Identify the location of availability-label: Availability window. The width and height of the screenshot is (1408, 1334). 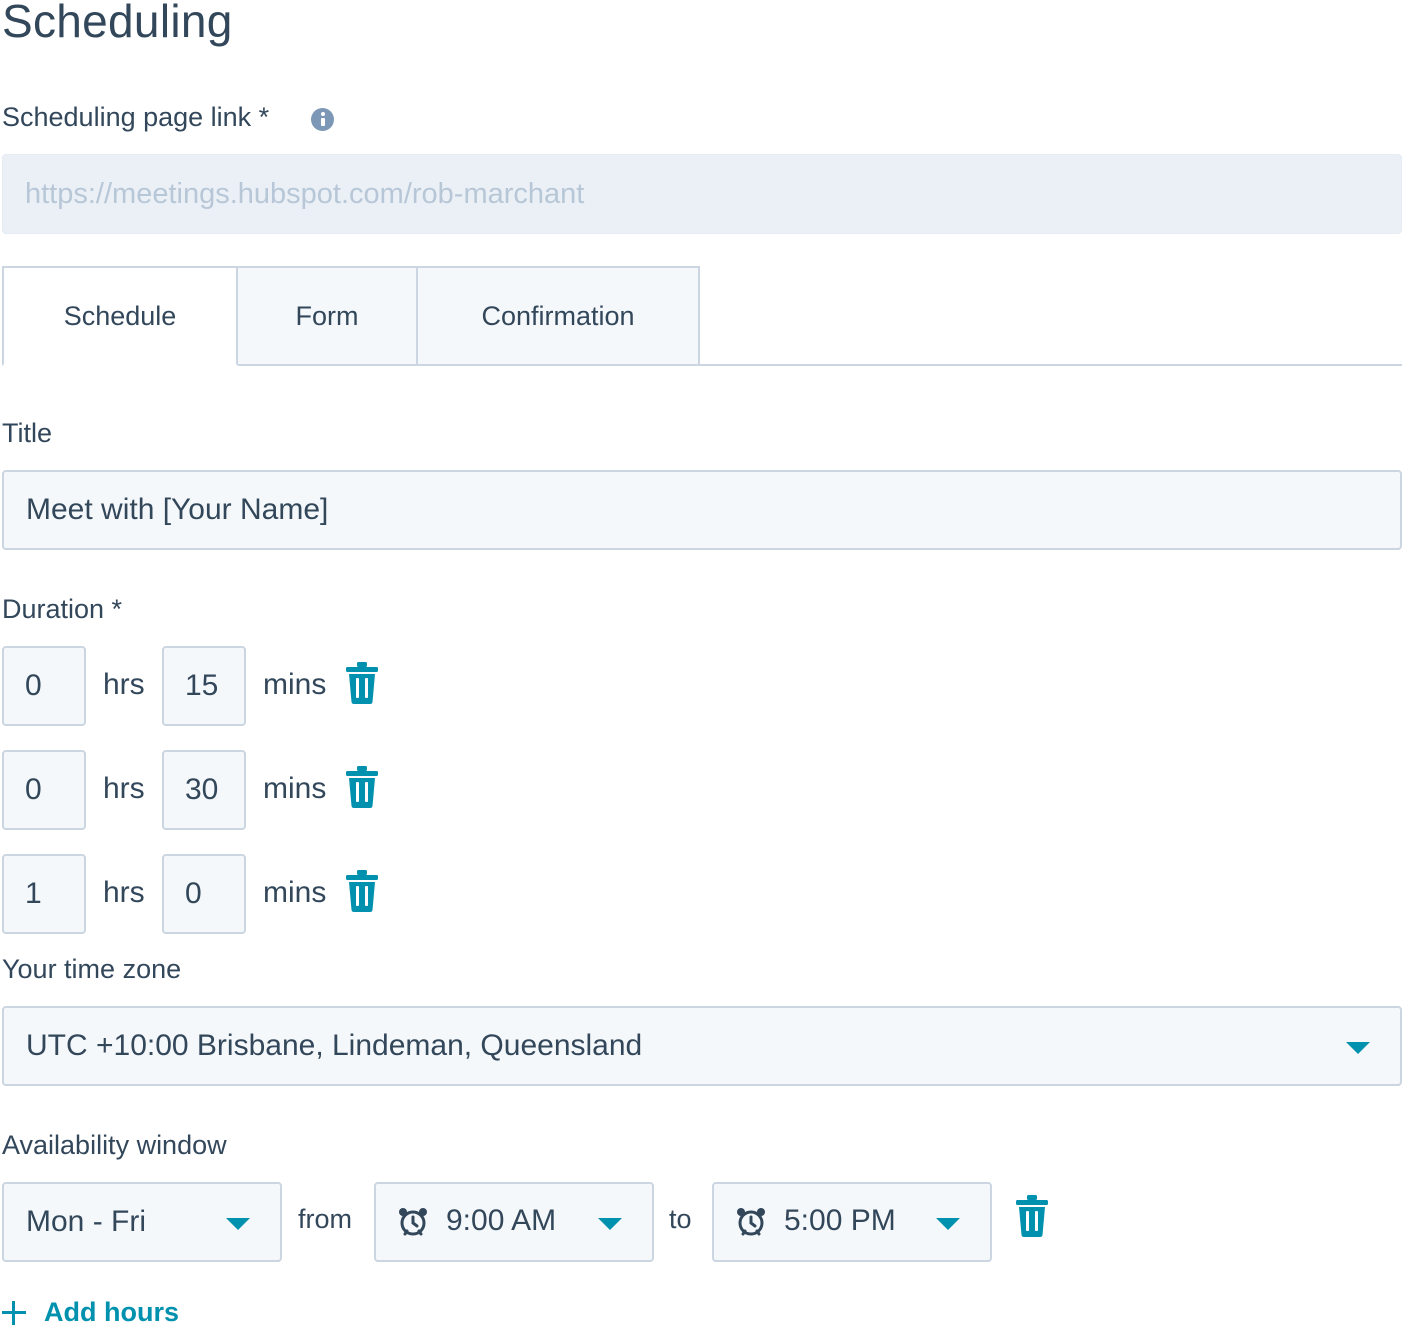
(114, 1145).